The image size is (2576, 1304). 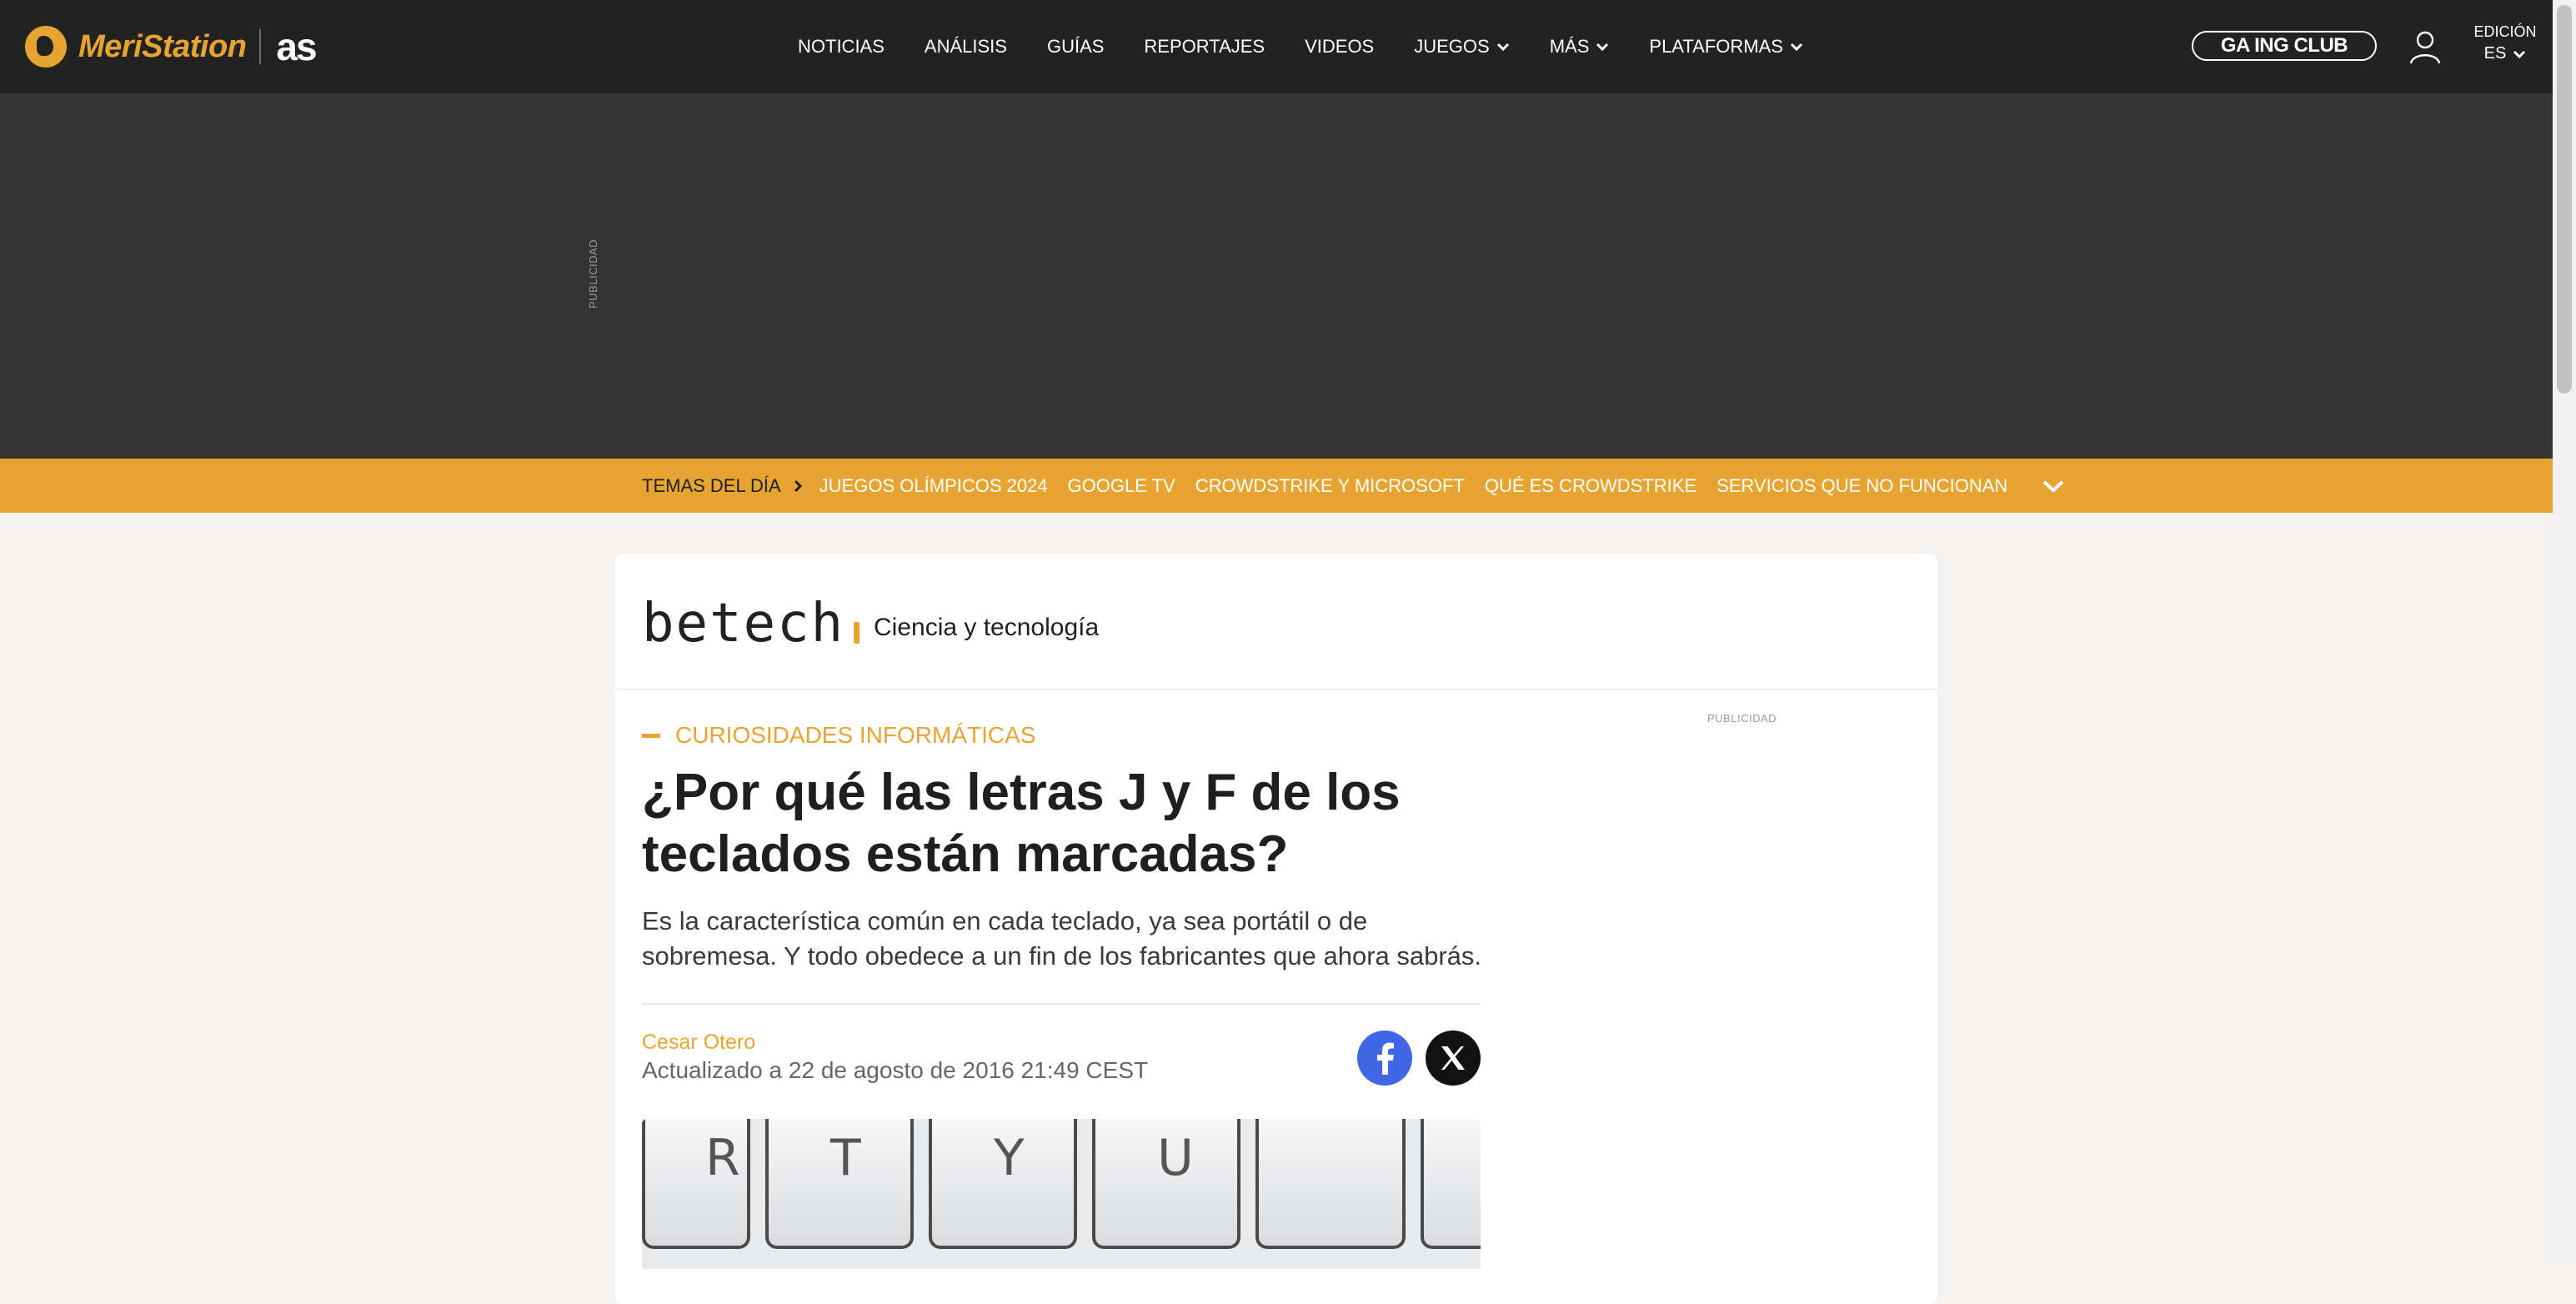 I want to click on nav-label: JUEGOS, so click(x=1452, y=46).